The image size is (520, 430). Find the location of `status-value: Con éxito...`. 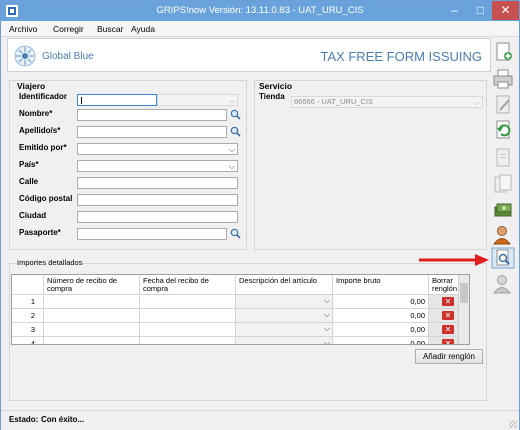

status-value: Con éxito... is located at coordinates (63, 419).